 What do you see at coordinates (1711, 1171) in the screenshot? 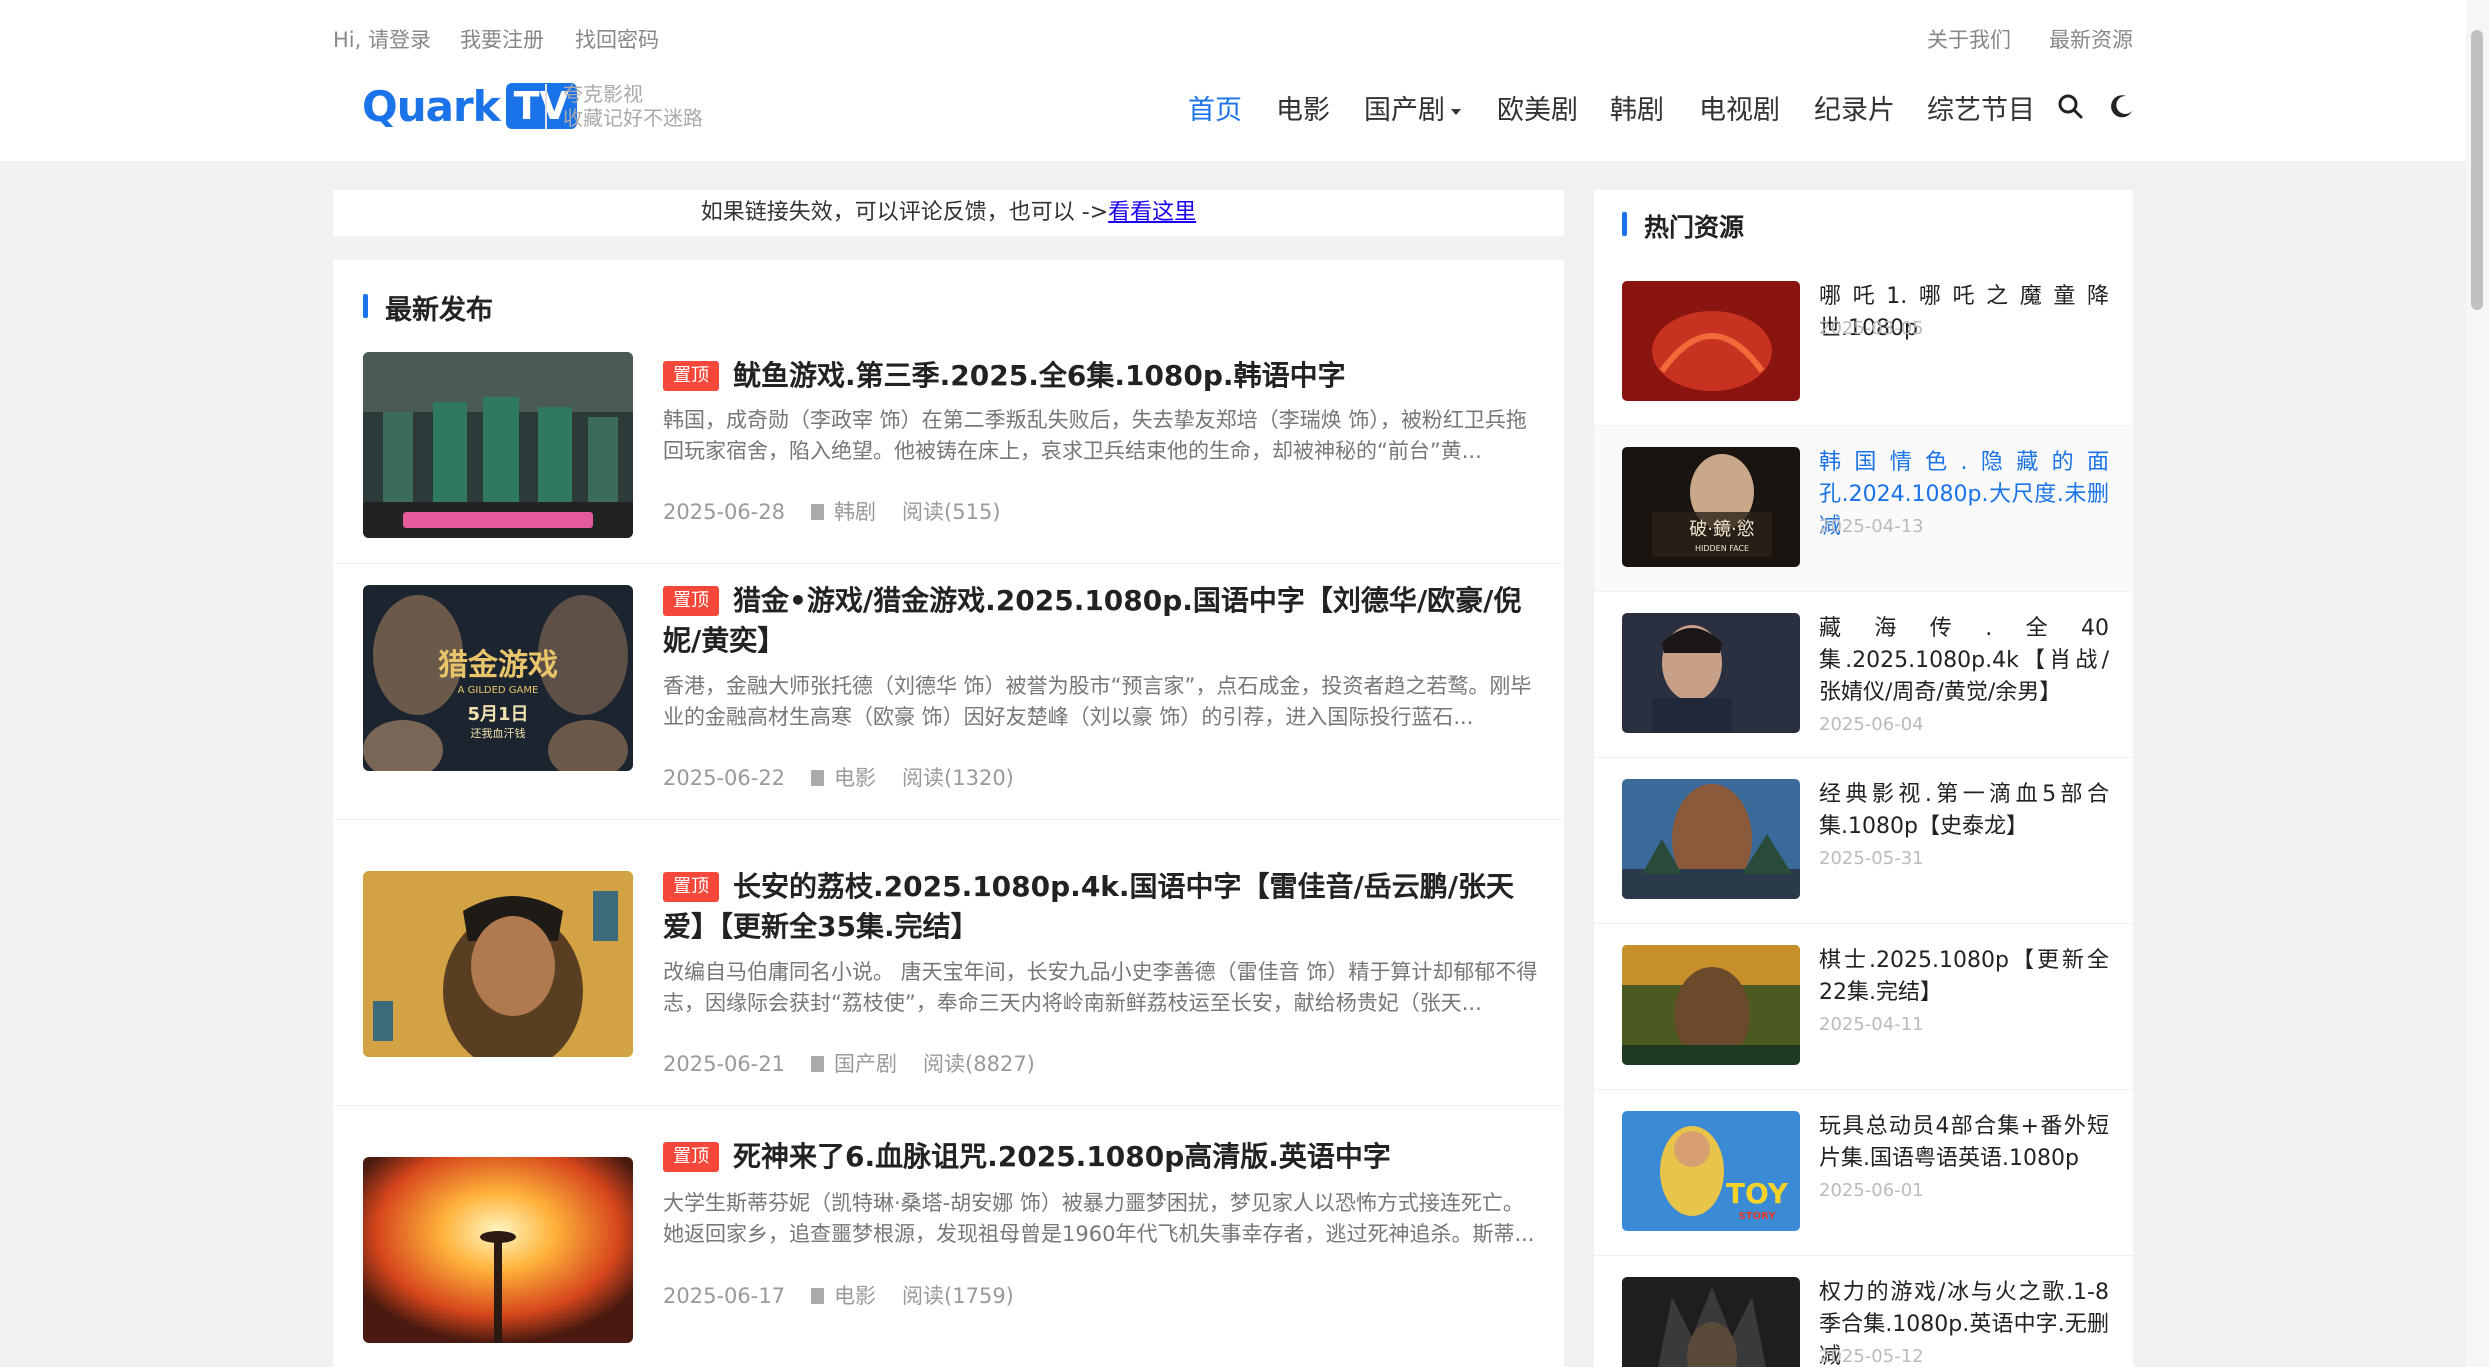
I see `sidebar-thumbnail: TOY STORY` at bounding box center [1711, 1171].